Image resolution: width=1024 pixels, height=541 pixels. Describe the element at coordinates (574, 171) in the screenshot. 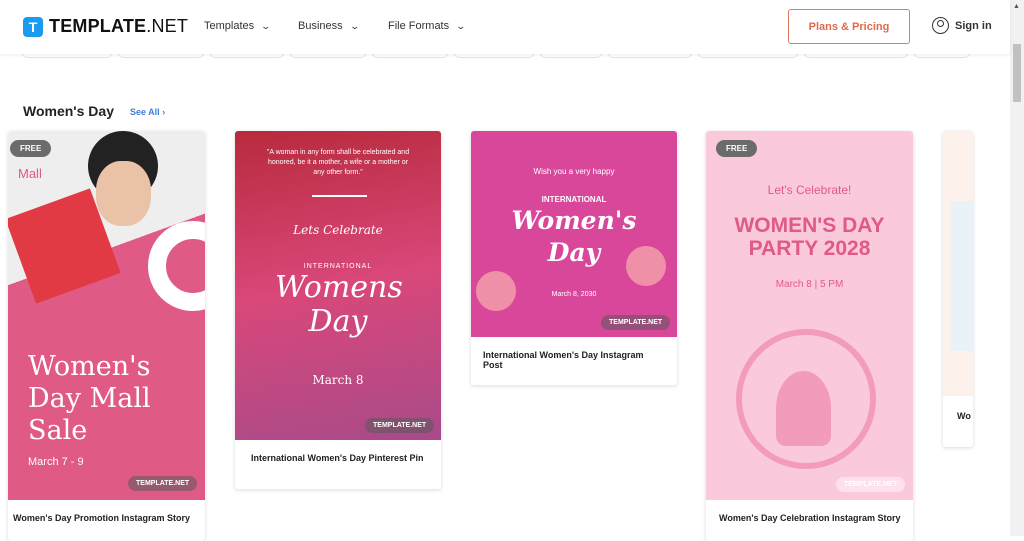

I see `design-subtitle: Wish you a very happy` at that location.